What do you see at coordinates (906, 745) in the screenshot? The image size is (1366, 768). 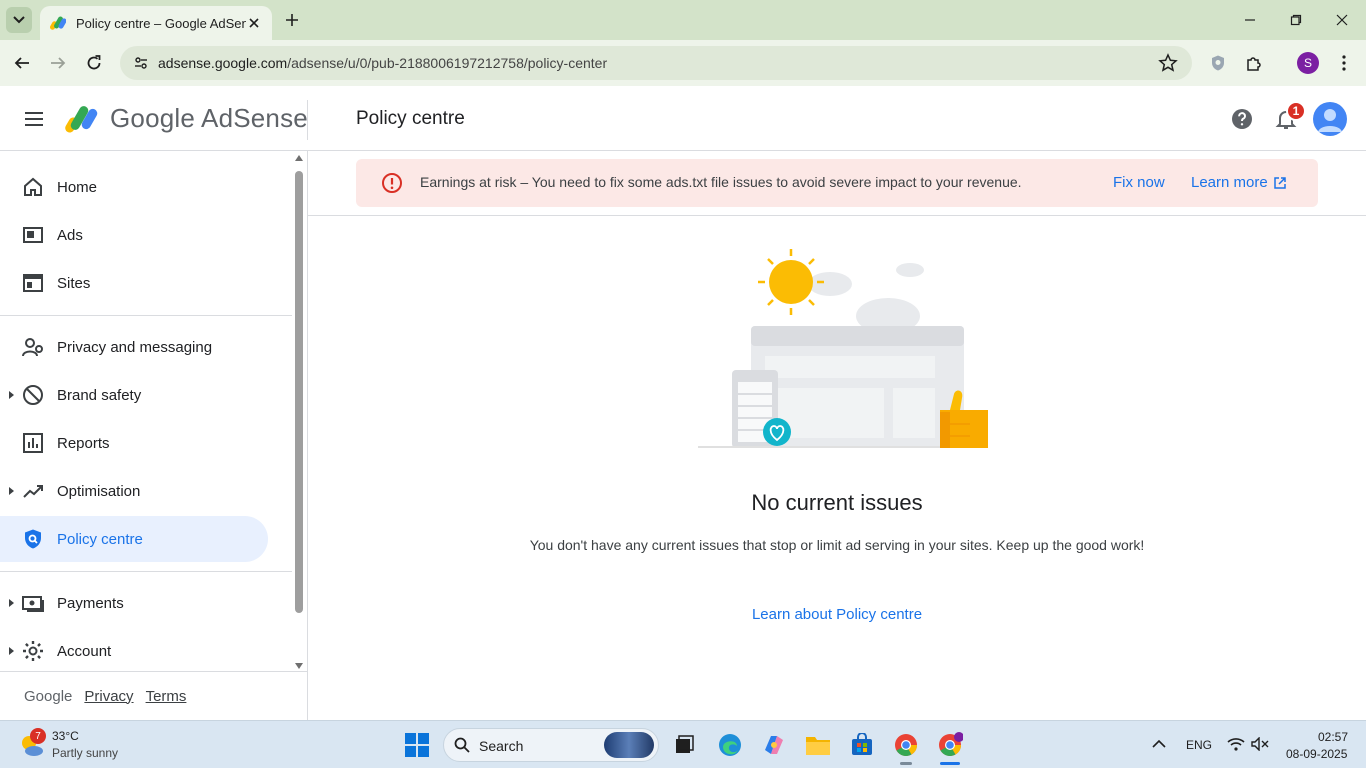 I see `taskbar-chrome-button` at bounding box center [906, 745].